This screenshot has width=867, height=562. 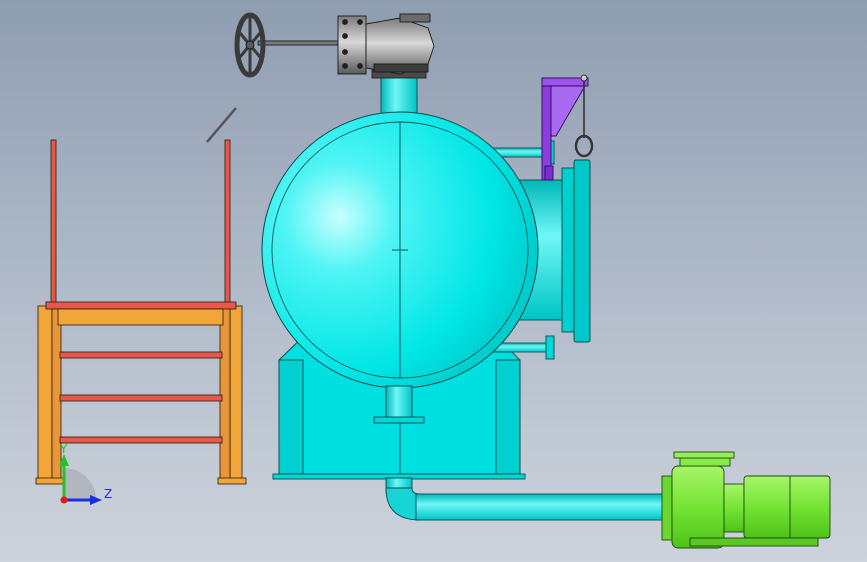 I want to click on stringer-right, so click(x=236, y=394).